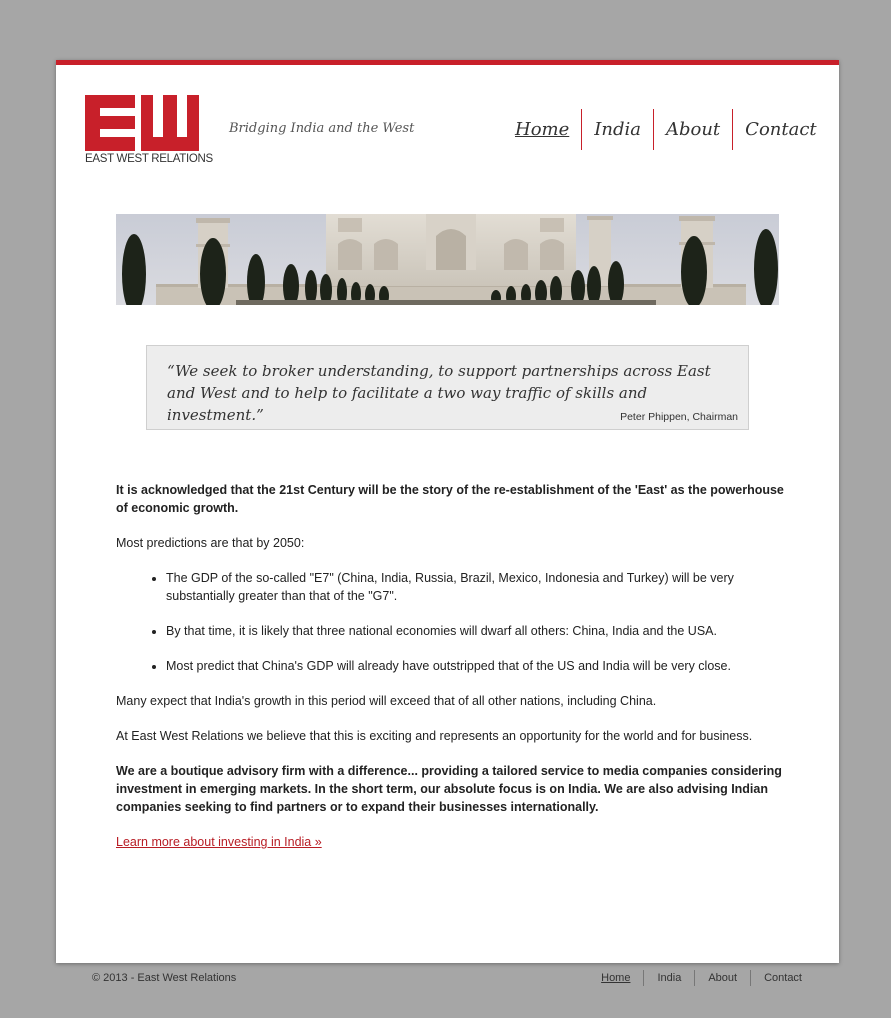 The width and height of the screenshot is (891, 1018). What do you see at coordinates (693, 129) in the screenshot?
I see `nav-about: About` at bounding box center [693, 129].